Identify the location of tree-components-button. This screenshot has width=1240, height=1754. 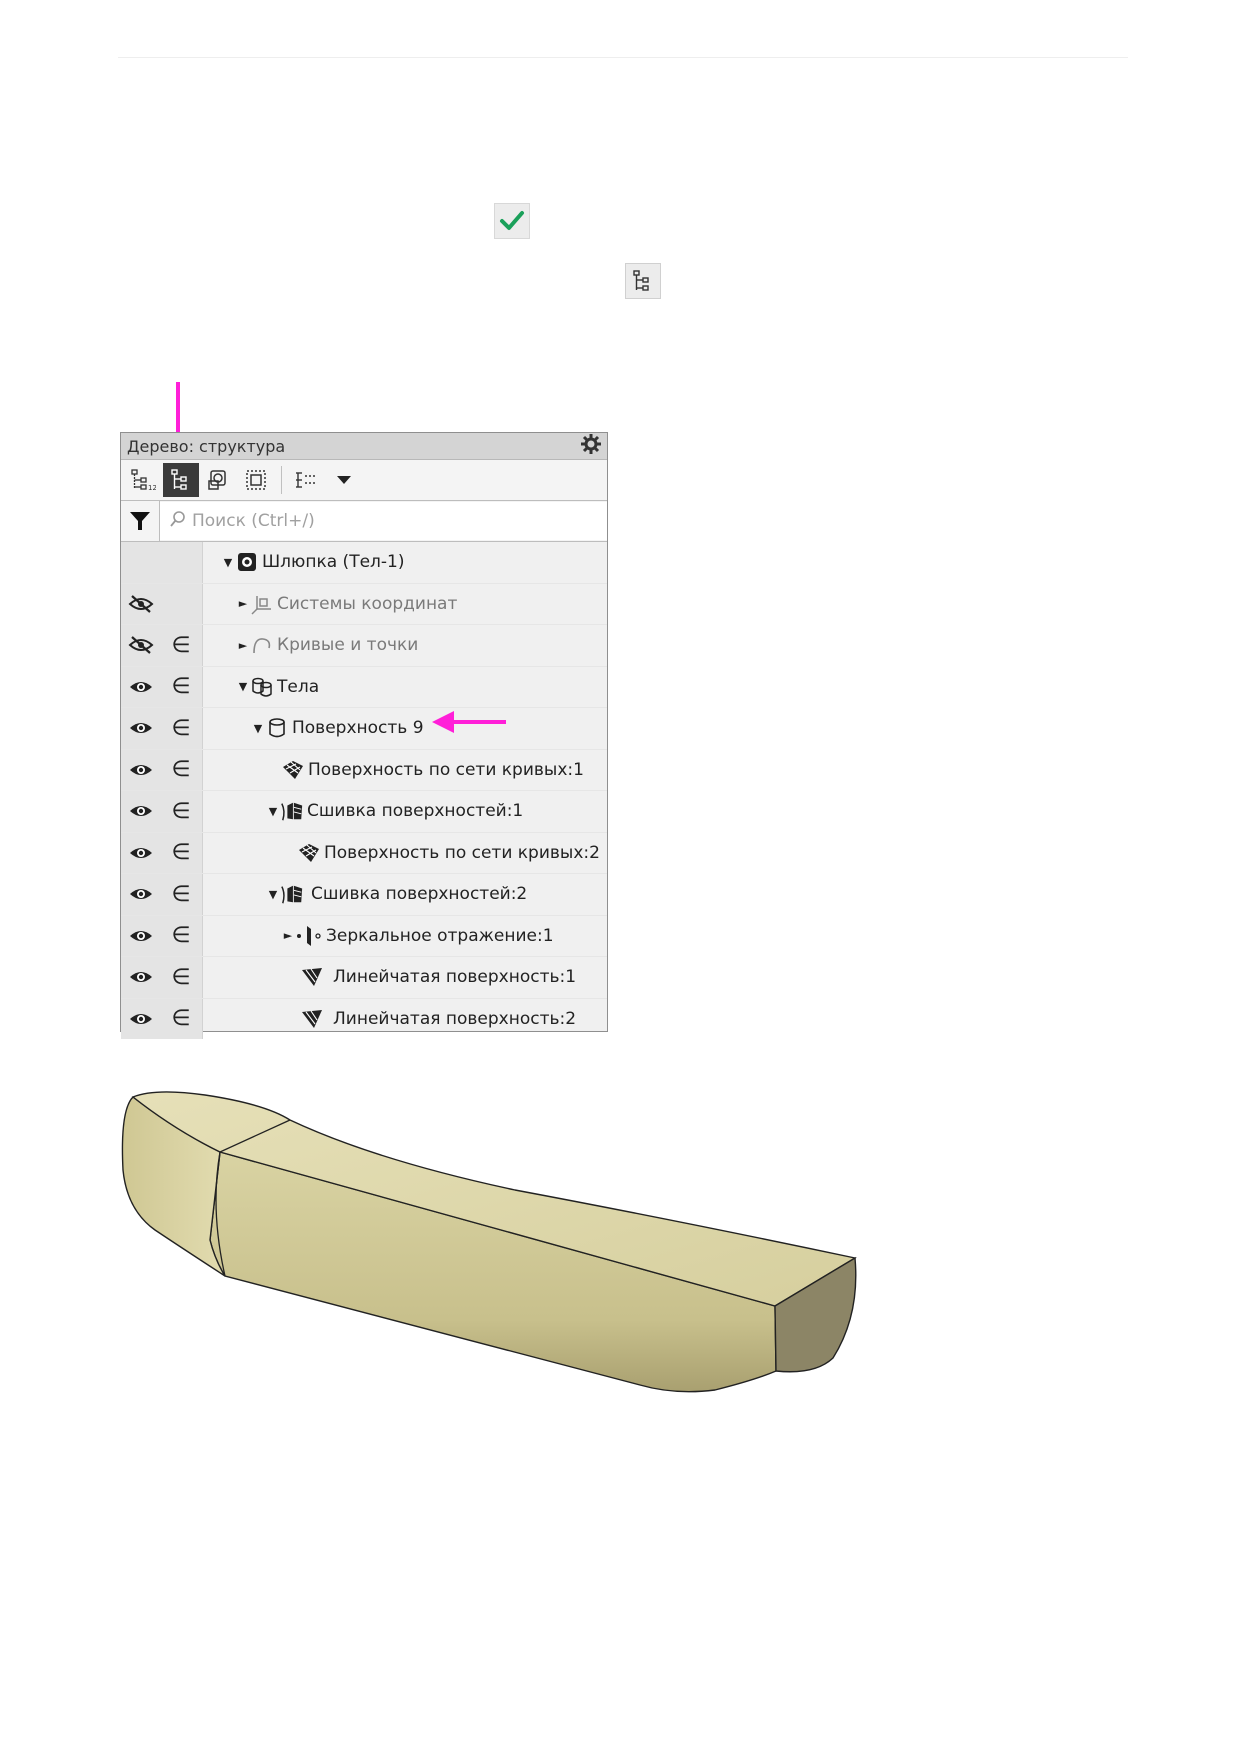
(219, 480).